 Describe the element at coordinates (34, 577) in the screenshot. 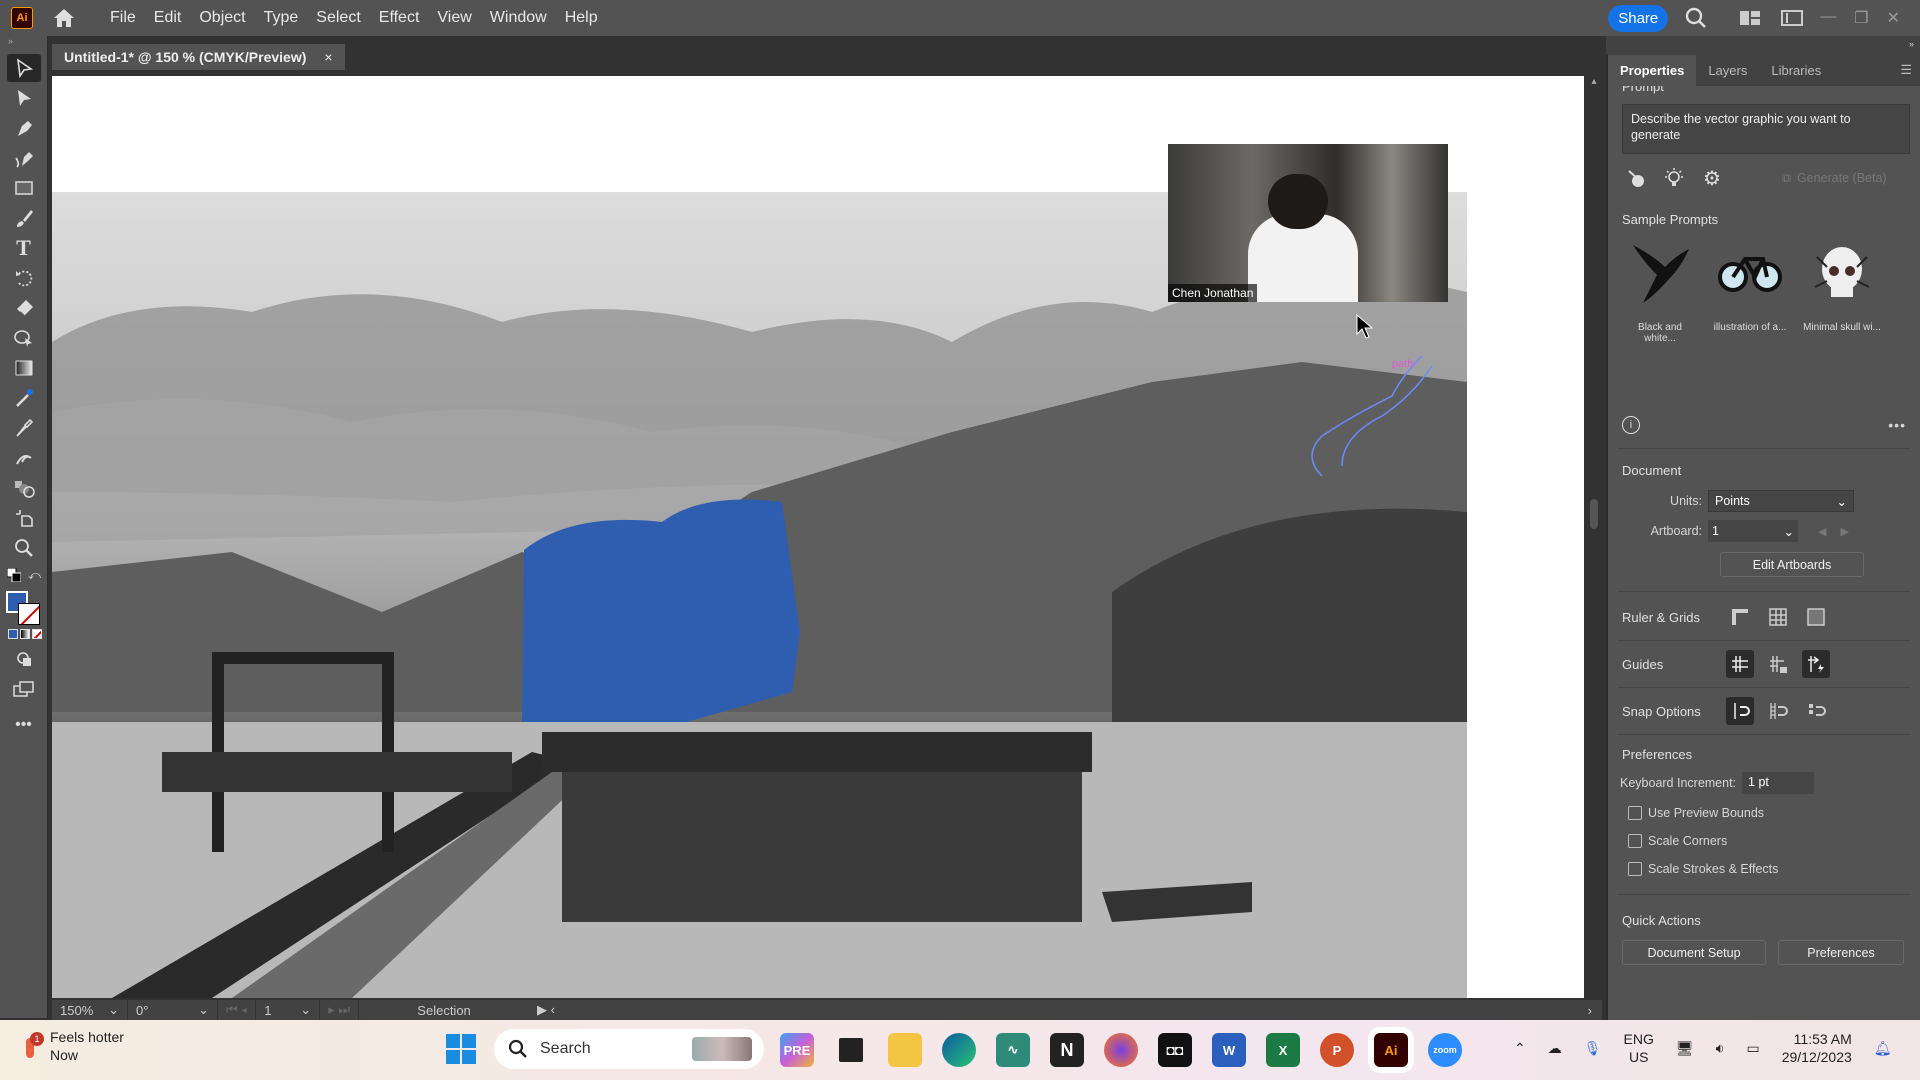

I see `swap-colors-icon: ⤺` at that location.